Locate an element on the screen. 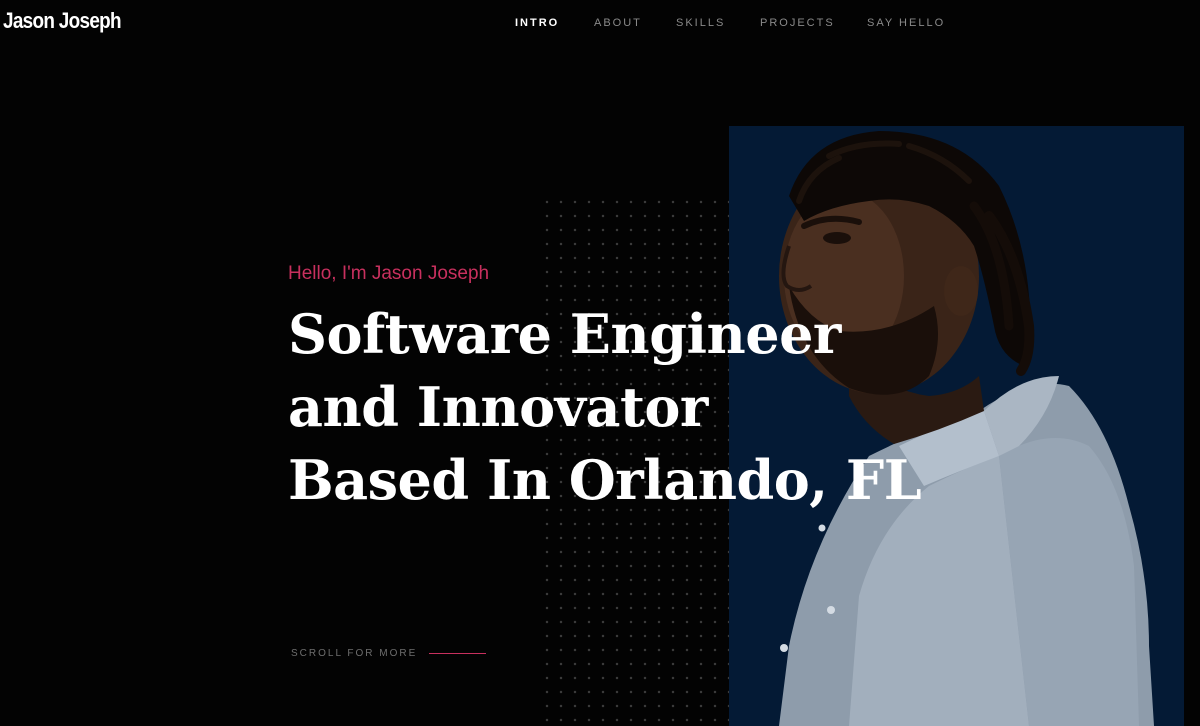 Image resolution: width=1200 pixels, height=726 pixels. scroll-for-more-link: SCROLL FOR MORE is located at coordinates (389, 653).